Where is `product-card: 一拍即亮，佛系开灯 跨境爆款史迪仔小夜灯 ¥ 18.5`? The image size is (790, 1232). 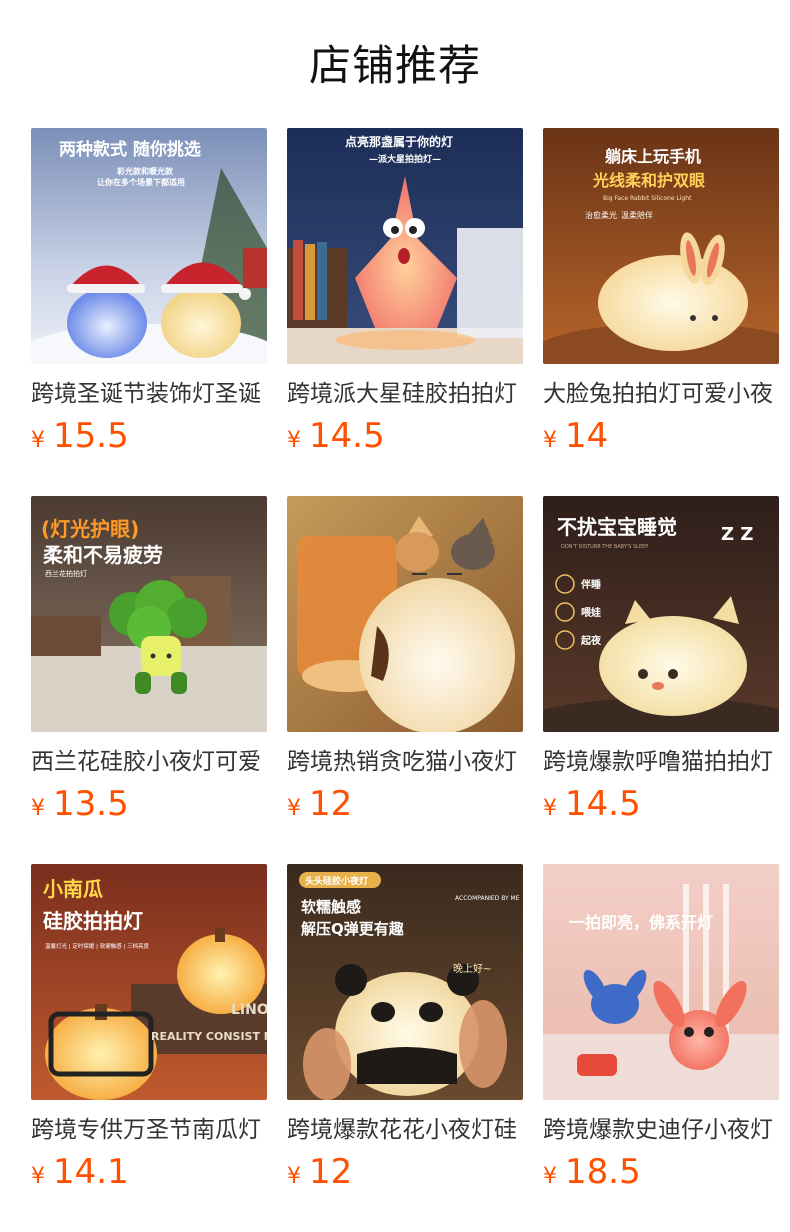 product-card: 一拍即亮，佛系开灯 跨境爆款史迪仔小夜灯 ¥ 18.5 is located at coordinates (661, 1048).